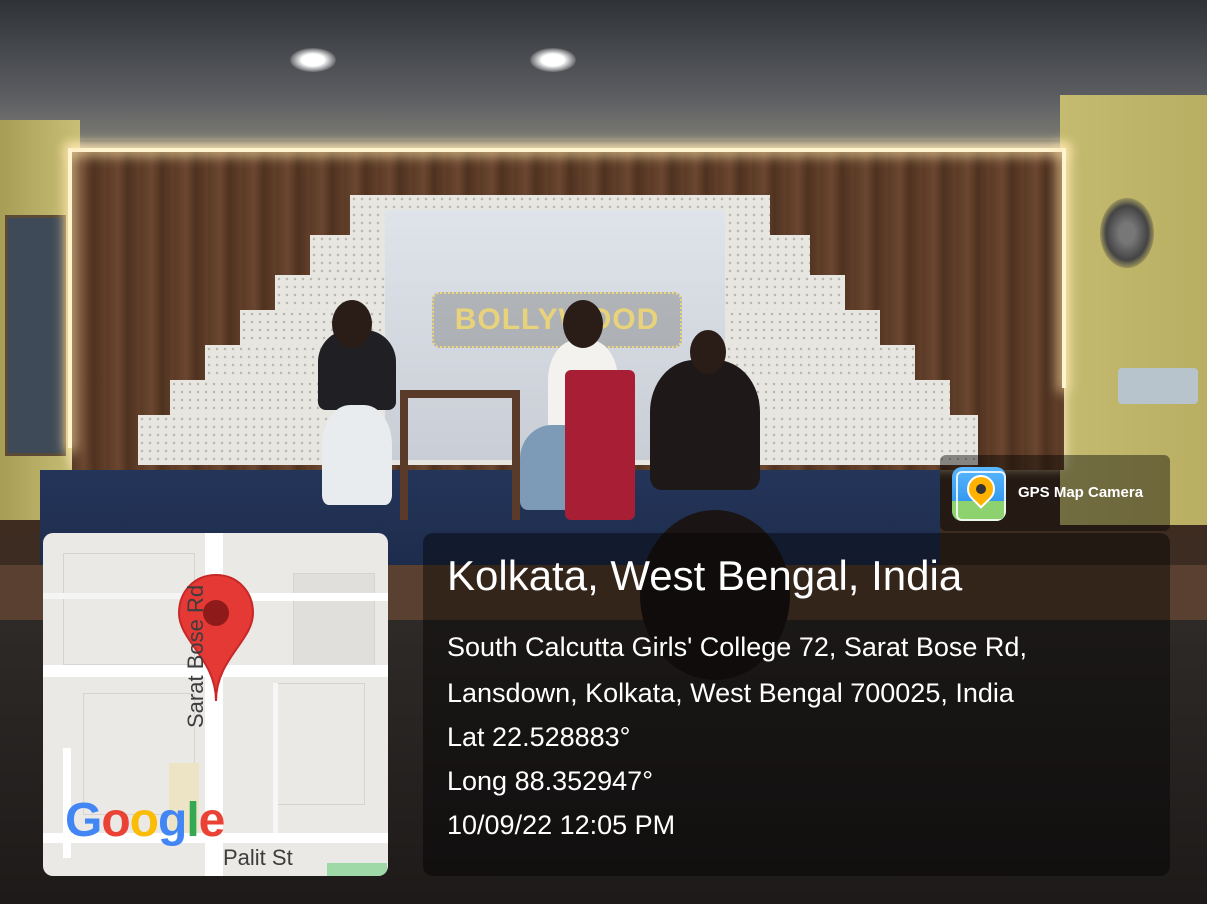 The height and width of the screenshot is (904, 1207). Describe the element at coordinates (557, 320) in the screenshot. I see `bollywood-banner: BOLLYWOOD` at that location.